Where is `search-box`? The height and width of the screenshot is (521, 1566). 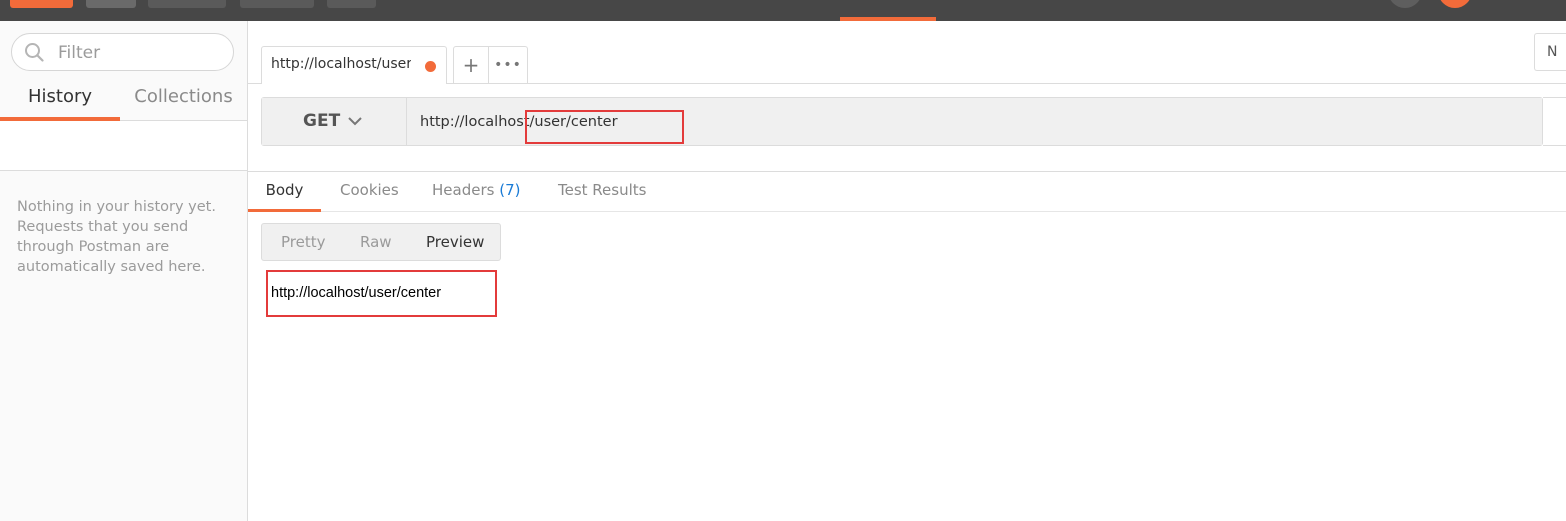
search-box is located at coordinates (122, 52).